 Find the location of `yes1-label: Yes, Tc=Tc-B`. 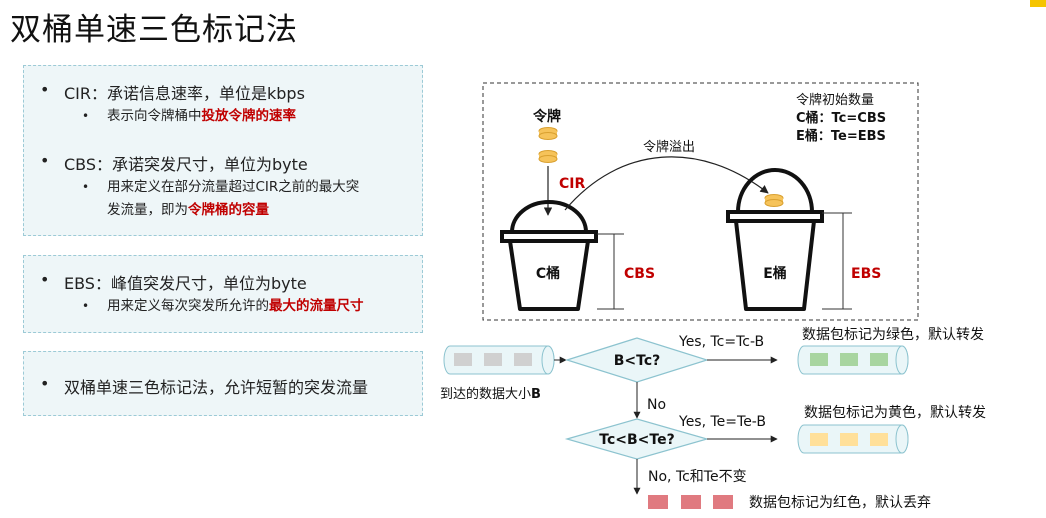

yes1-label: Yes, Tc=Tc-B is located at coordinates (721, 342).